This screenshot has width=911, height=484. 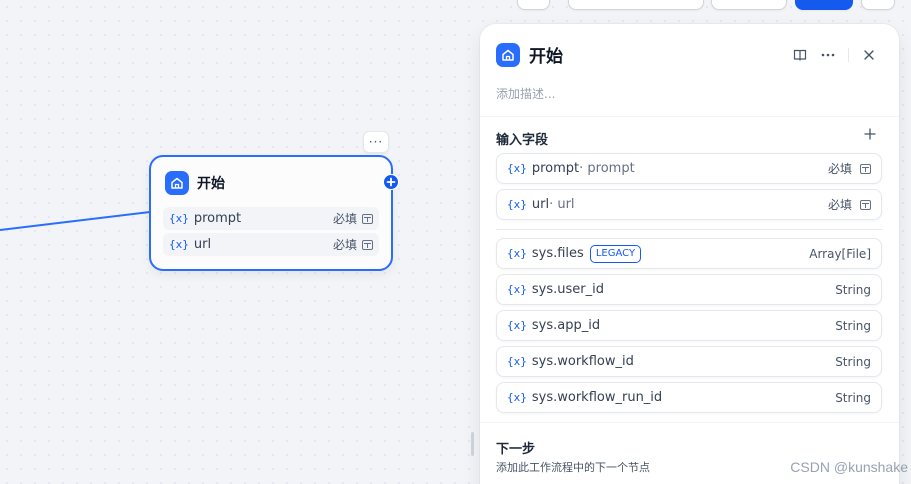 I want to click on next-step-description: 添加此工作流程中的下一个节点, so click(x=573, y=467).